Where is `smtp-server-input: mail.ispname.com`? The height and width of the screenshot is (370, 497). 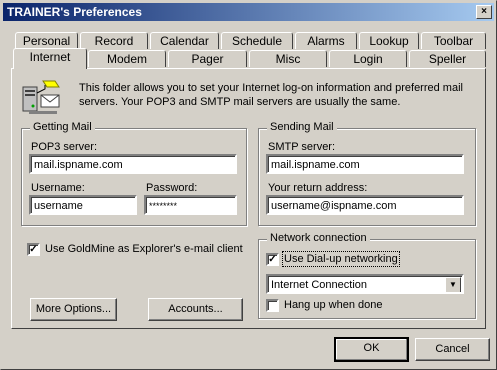 smtp-server-input: mail.ispname.com is located at coordinates (365, 164).